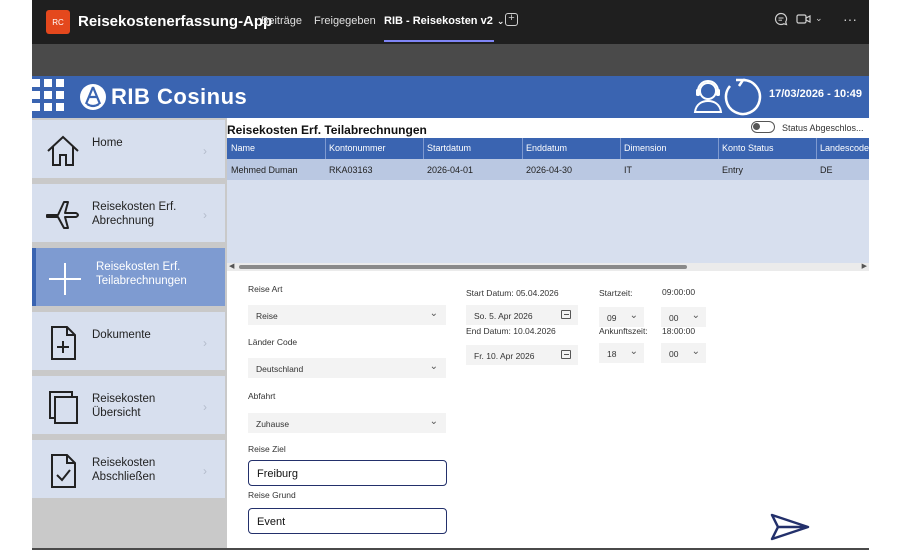  What do you see at coordinates (347, 368) in the screenshot?
I see `laender-code-dropdown: Deutschland ⌄` at bounding box center [347, 368].